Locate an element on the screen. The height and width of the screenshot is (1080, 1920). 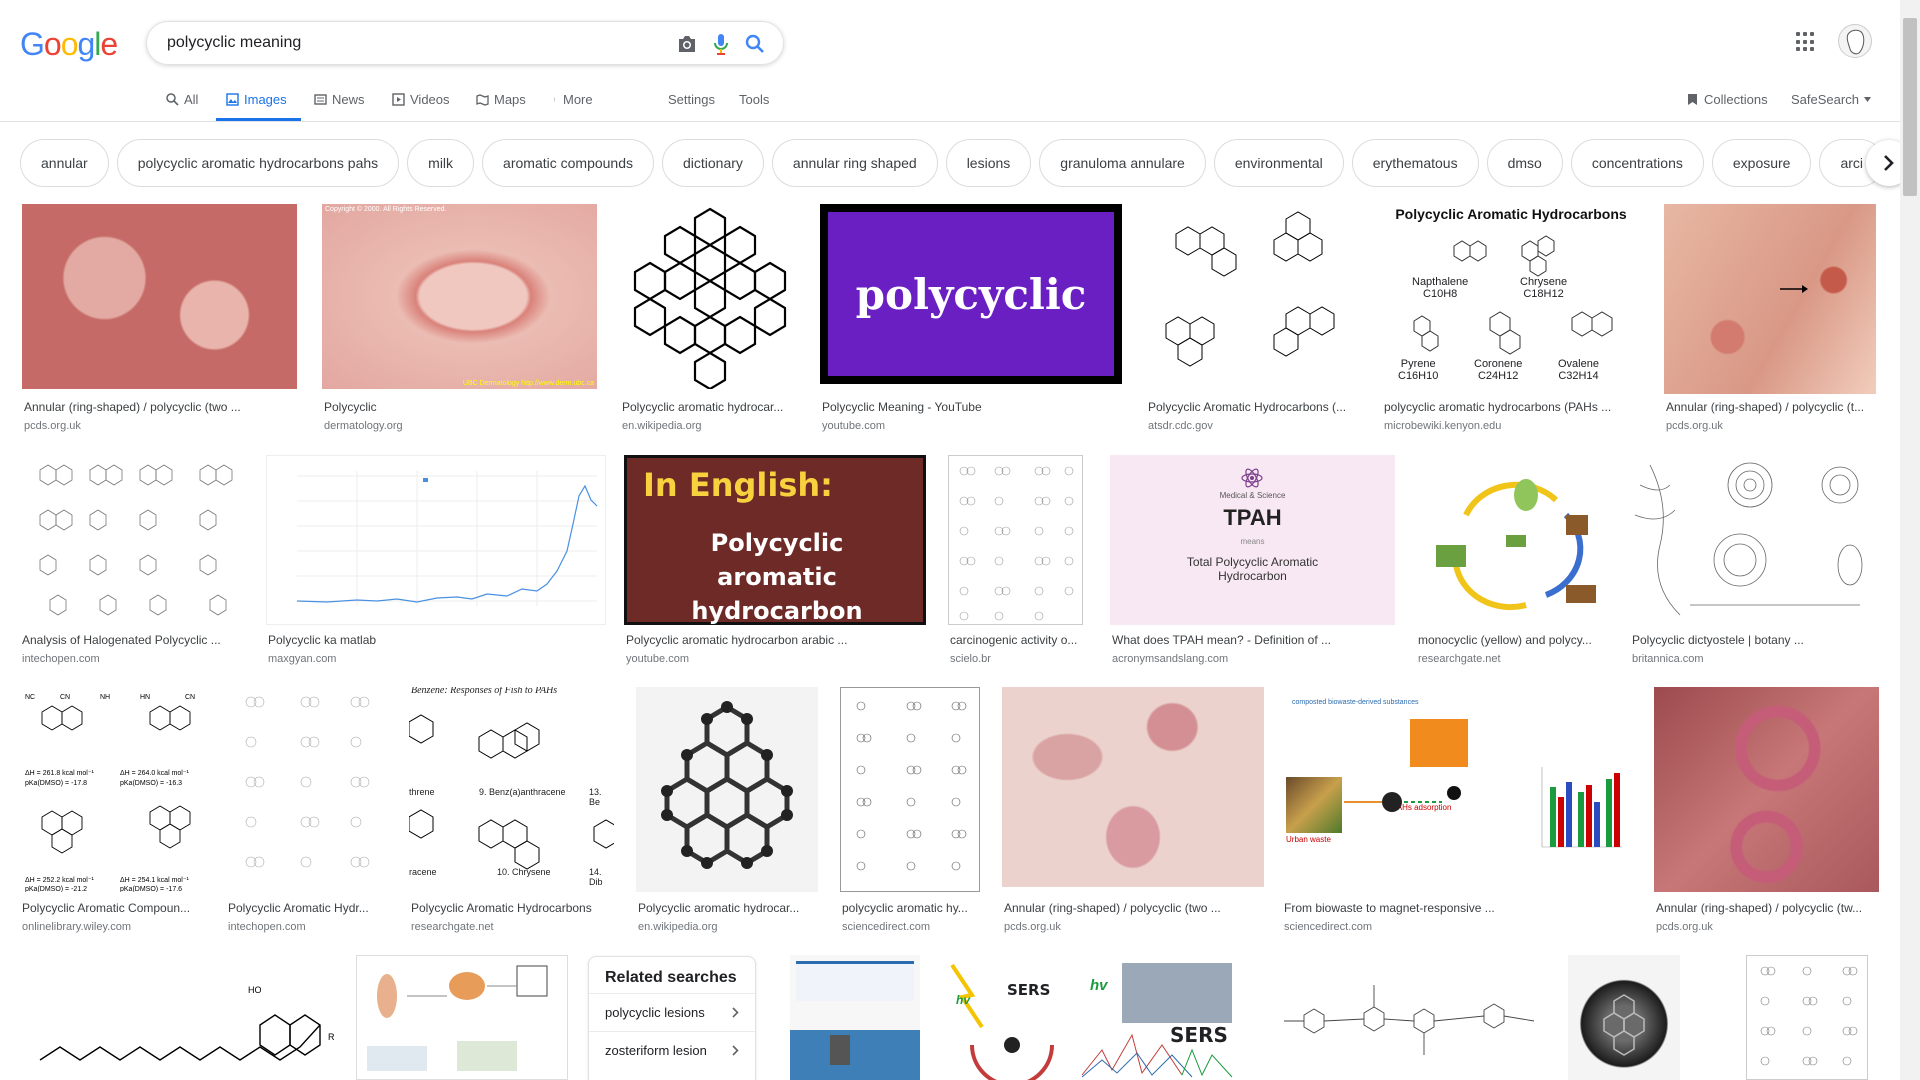
camera-icon is located at coordinates (687, 44).